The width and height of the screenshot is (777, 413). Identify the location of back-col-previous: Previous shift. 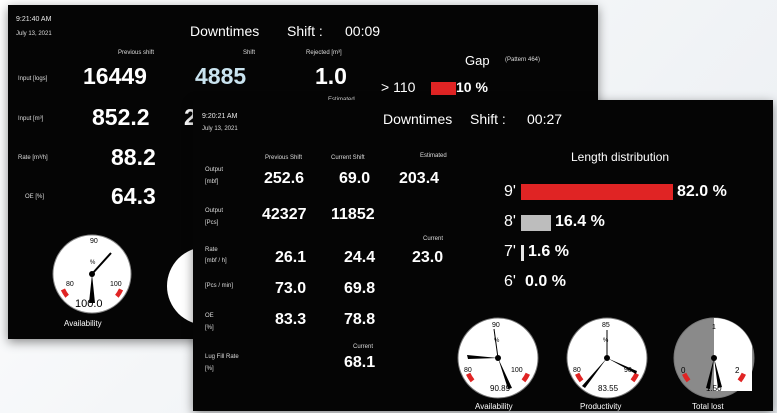
(136, 53).